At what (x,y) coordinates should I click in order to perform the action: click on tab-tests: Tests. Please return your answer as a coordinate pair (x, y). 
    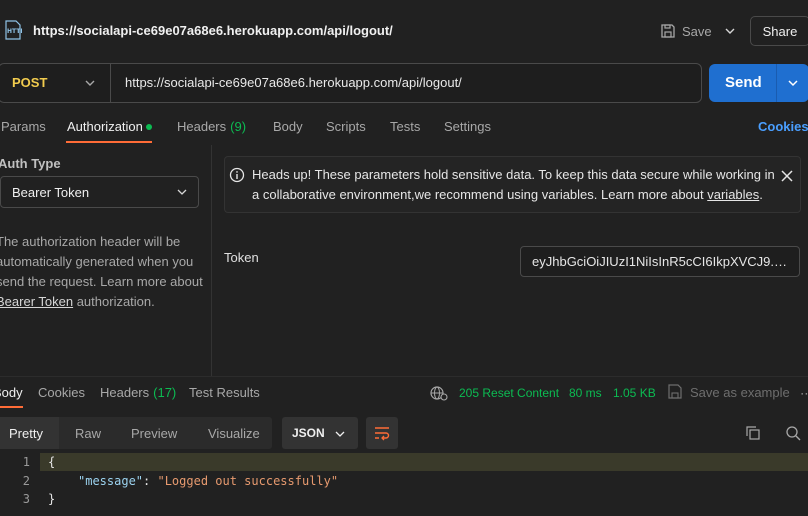
    Looking at the image, I should click on (405, 126).